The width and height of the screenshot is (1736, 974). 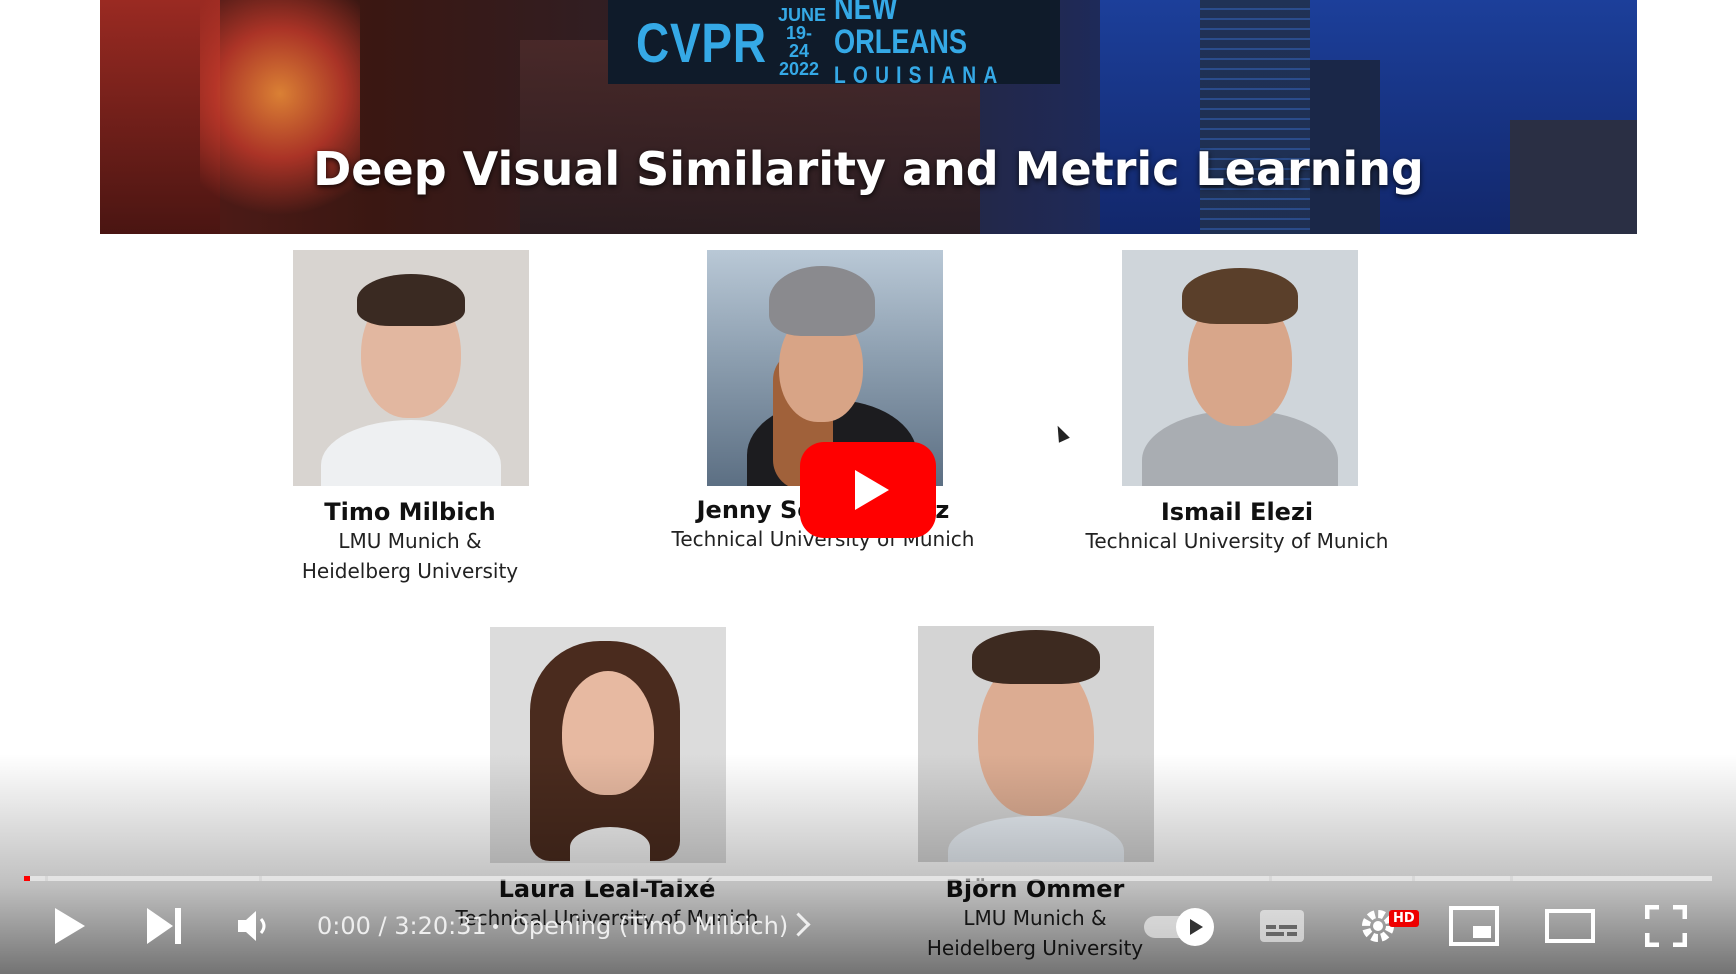 I want to click on control-bar: 0:00 / 3:20:31 Opening (Timo Milbich) HD, so click(x=868, y=927).